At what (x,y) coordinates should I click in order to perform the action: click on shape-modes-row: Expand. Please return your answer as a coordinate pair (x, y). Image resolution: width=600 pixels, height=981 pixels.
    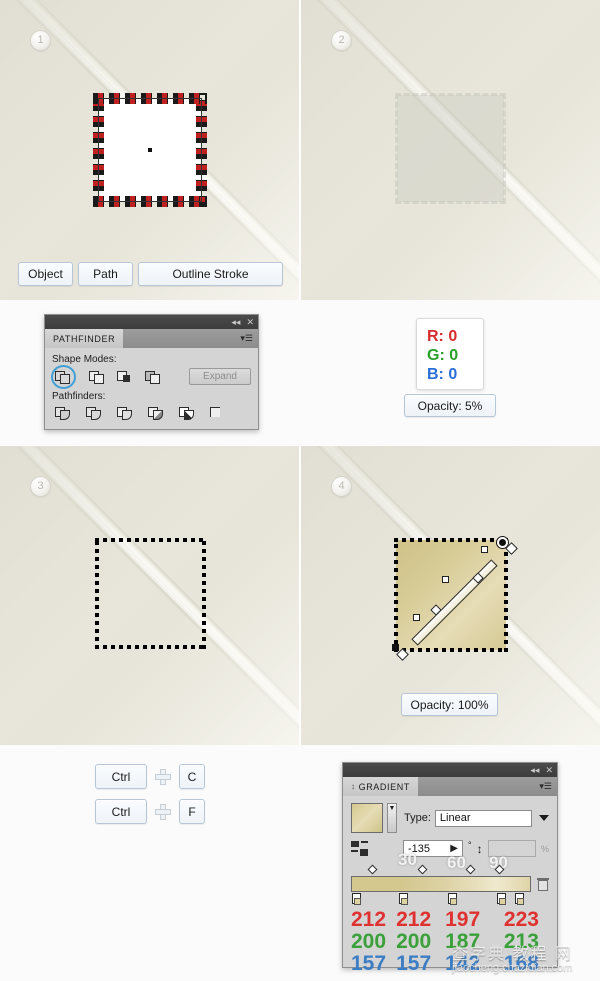
    Looking at the image, I should click on (151, 376).